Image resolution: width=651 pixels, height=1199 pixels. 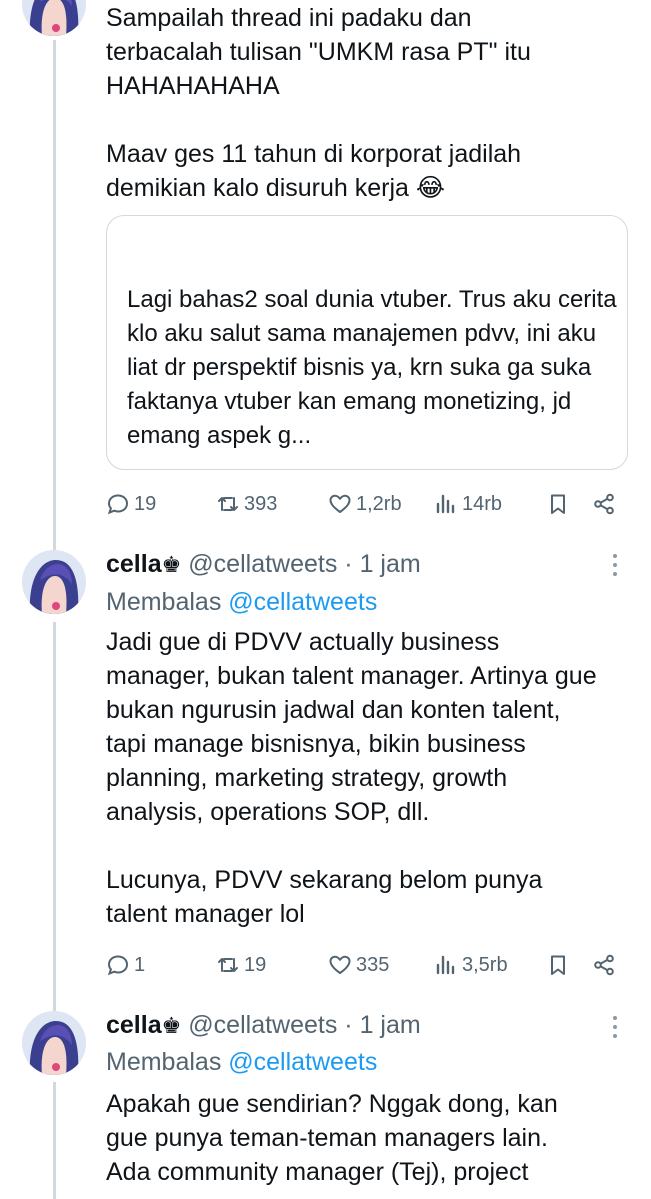 I want to click on tweet-actions: 1 19 335 3,5rb, so click(x=366, y=965).